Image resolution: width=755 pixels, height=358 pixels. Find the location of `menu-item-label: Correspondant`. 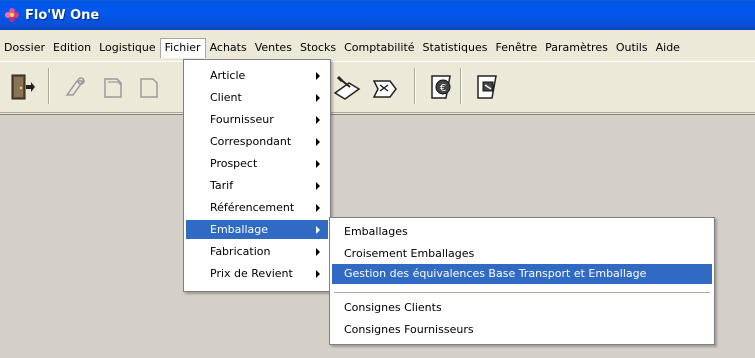

menu-item-label: Correspondant is located at coordinates (251, 141).